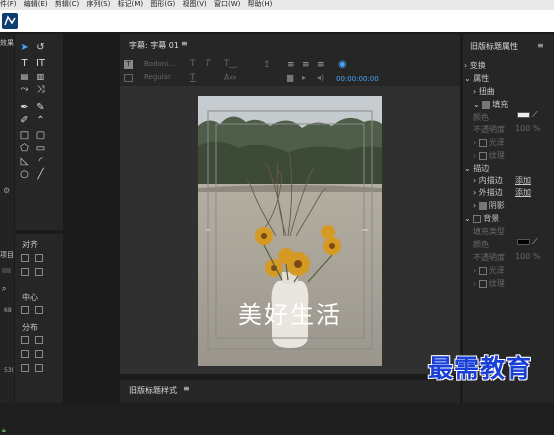  Describe the element at coordinates (489, 270) in the screenshot. I see `bg-sheen-row: › 光泽` at that location.